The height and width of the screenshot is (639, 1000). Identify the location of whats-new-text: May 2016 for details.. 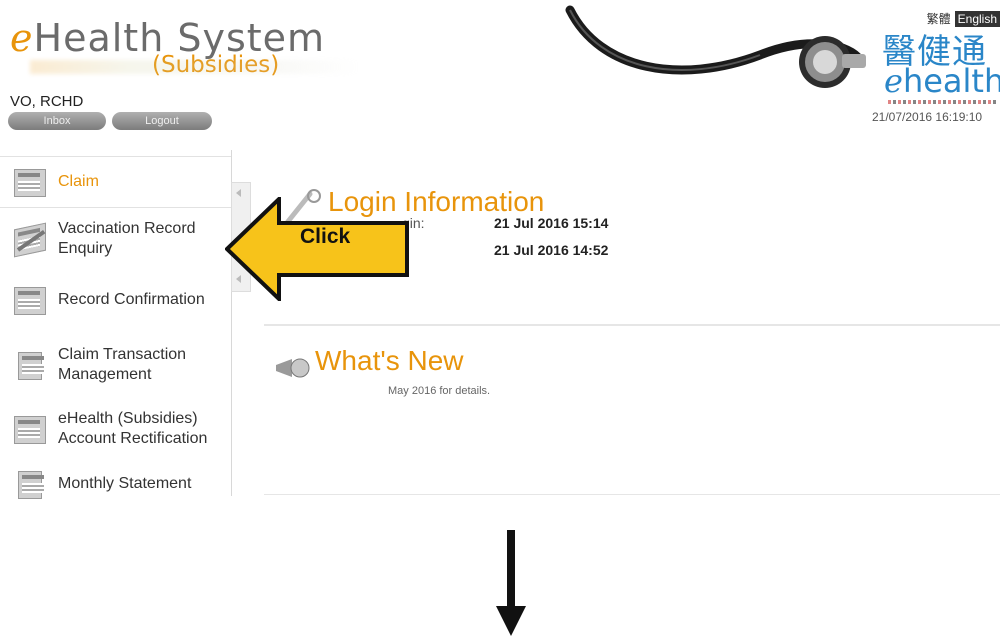
(439, 391).